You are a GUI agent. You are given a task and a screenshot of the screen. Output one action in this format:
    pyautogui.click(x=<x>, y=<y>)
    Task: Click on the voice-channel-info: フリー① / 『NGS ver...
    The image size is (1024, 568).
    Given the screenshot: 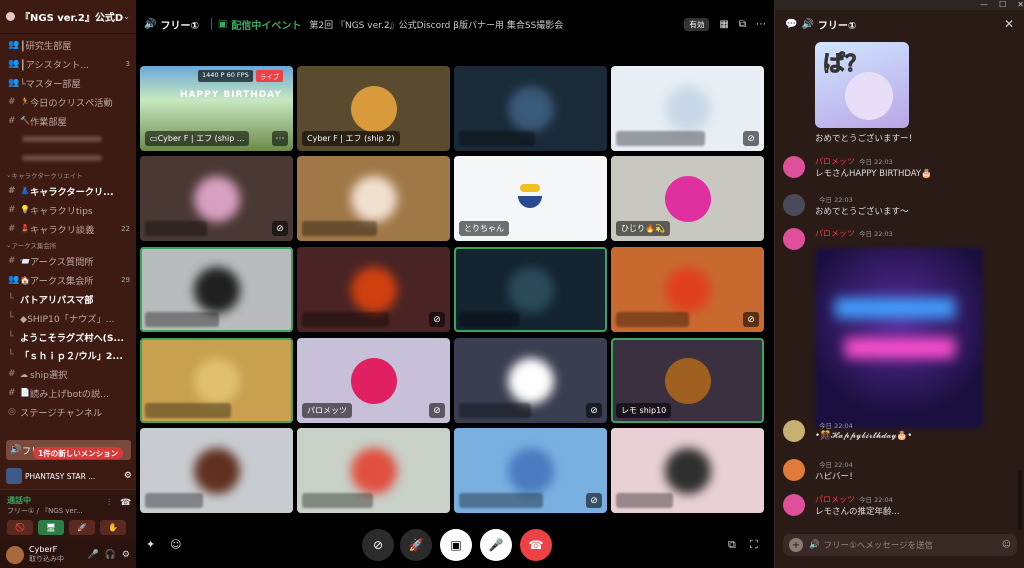 What is the action you would take?
    pyautogui.click(x=57, y=511)
    